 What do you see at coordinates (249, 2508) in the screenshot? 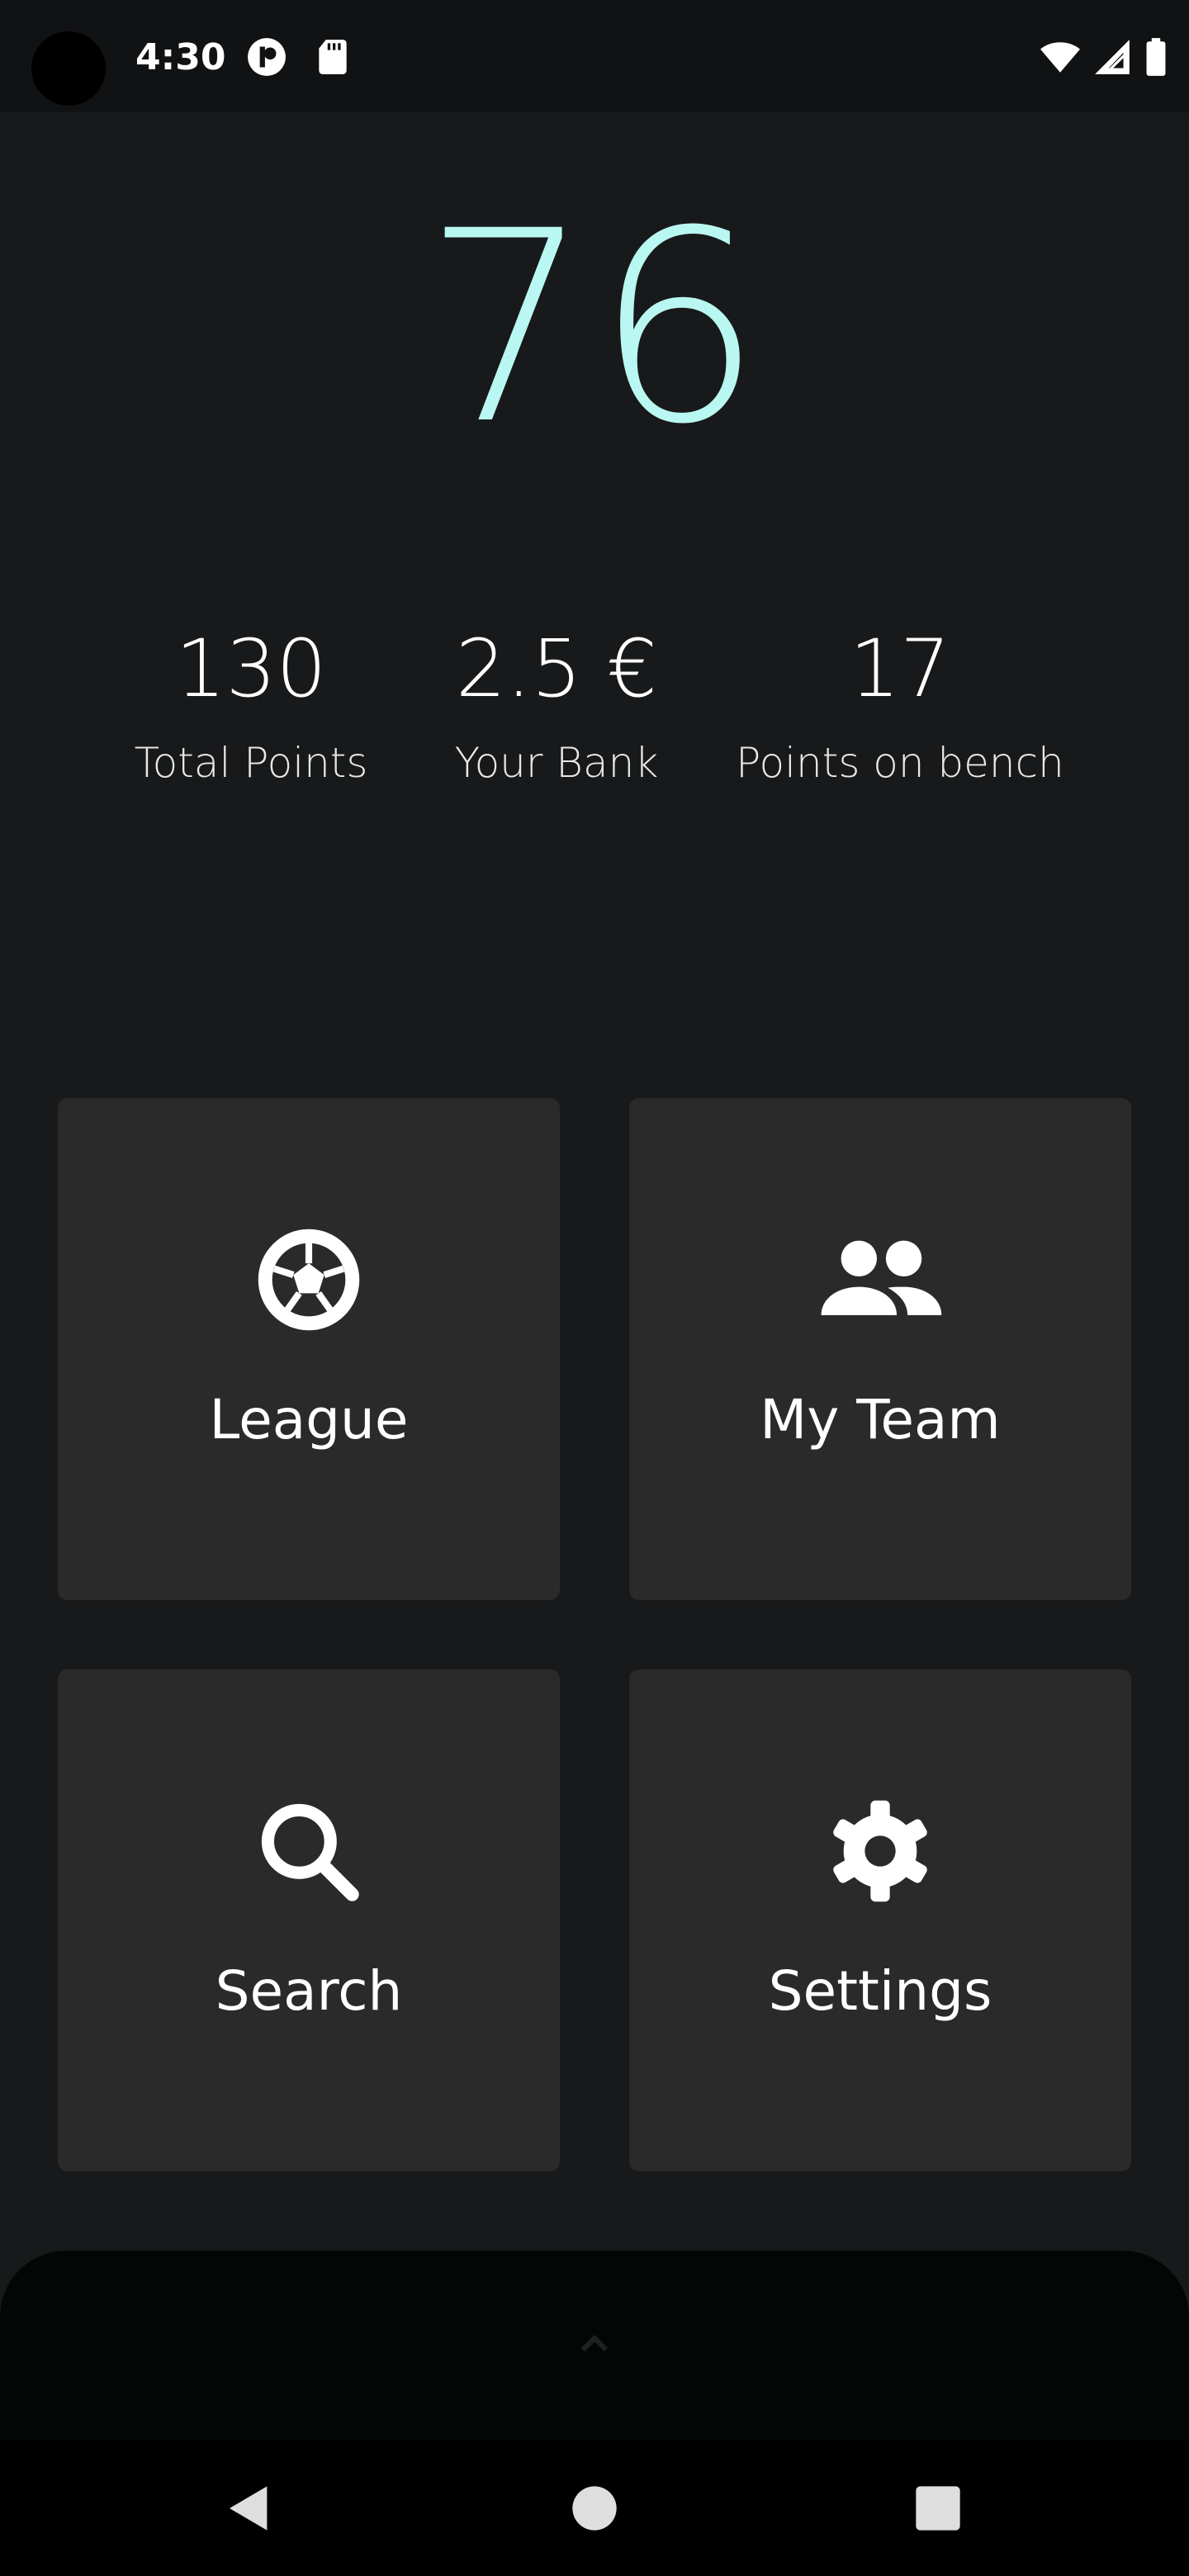
I see `back-icon` at bounding box center [249, 2508].